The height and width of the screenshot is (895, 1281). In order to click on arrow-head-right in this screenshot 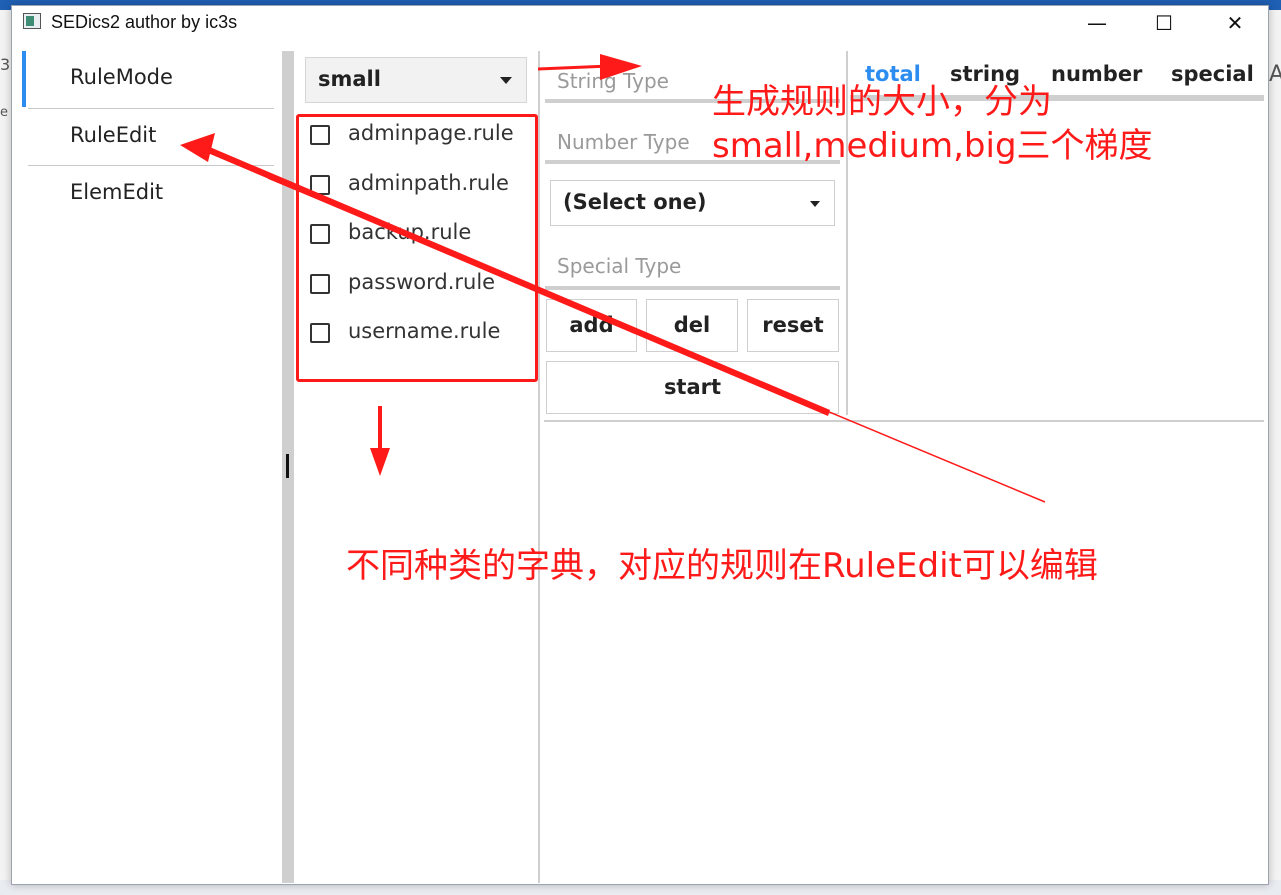, I will do `click(621, 67)`.